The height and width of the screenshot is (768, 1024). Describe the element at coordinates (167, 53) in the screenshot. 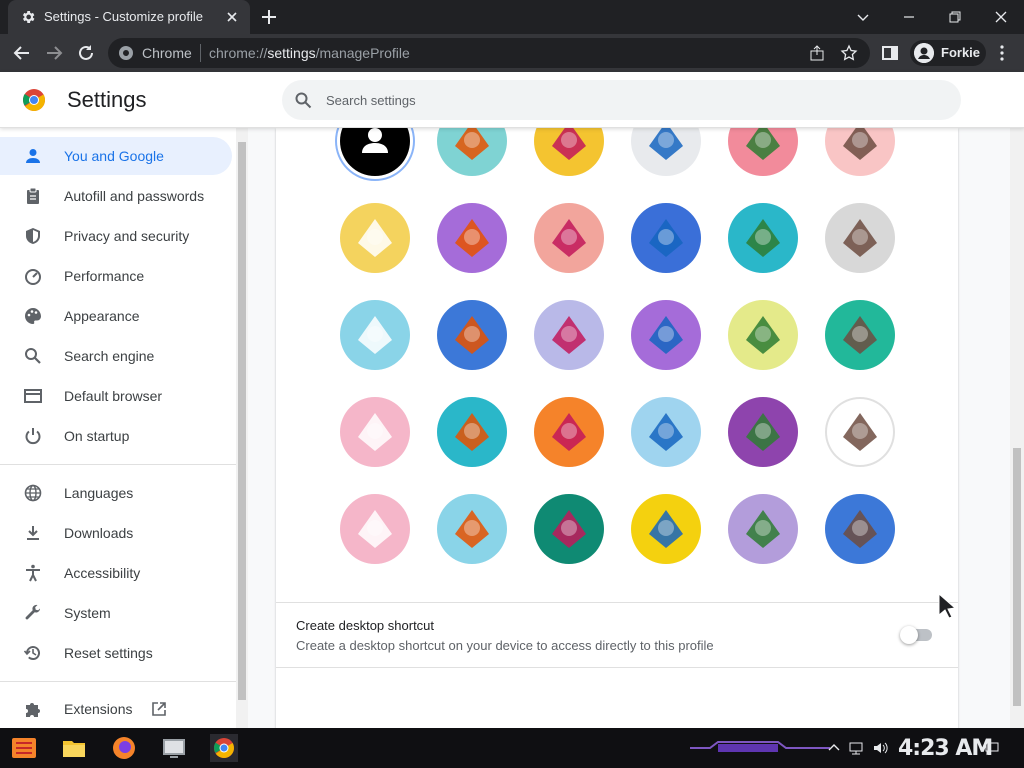

I see `omnibox-chip: Chrome` at that location.